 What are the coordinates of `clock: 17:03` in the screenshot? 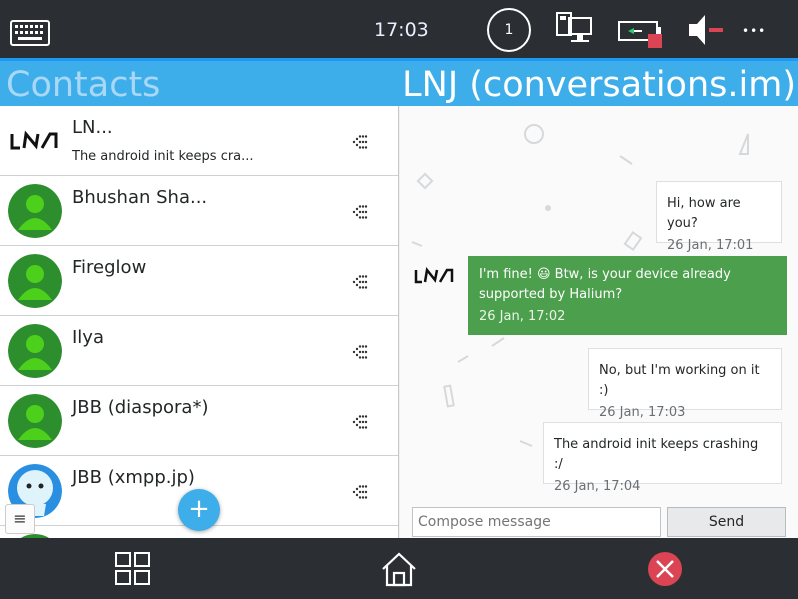 It's located at (401, 30).